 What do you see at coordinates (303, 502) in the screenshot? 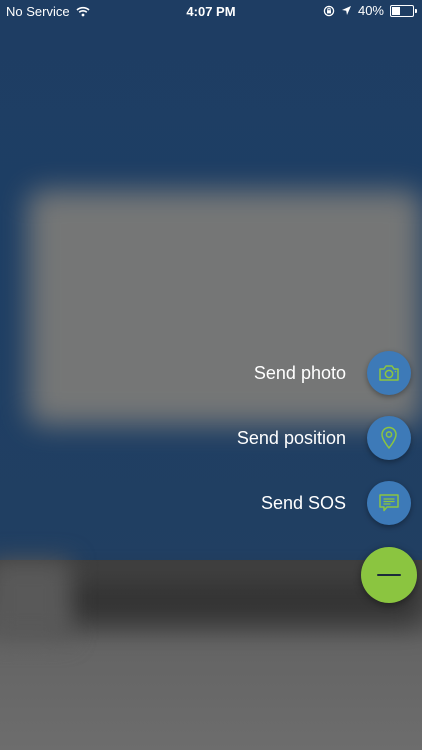
I see `send-sos-label: Send SOS` at bounding box center [303, 502].